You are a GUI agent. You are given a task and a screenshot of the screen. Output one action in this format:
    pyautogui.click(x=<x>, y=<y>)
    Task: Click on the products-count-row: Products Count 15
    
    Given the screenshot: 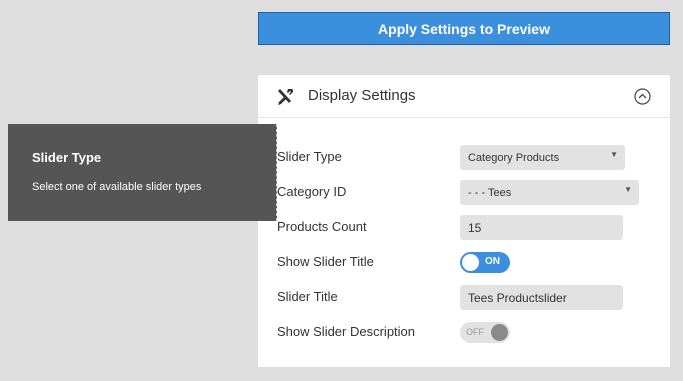 What is the action you would take?
    pyautogui.click(x=464, y=228)
    